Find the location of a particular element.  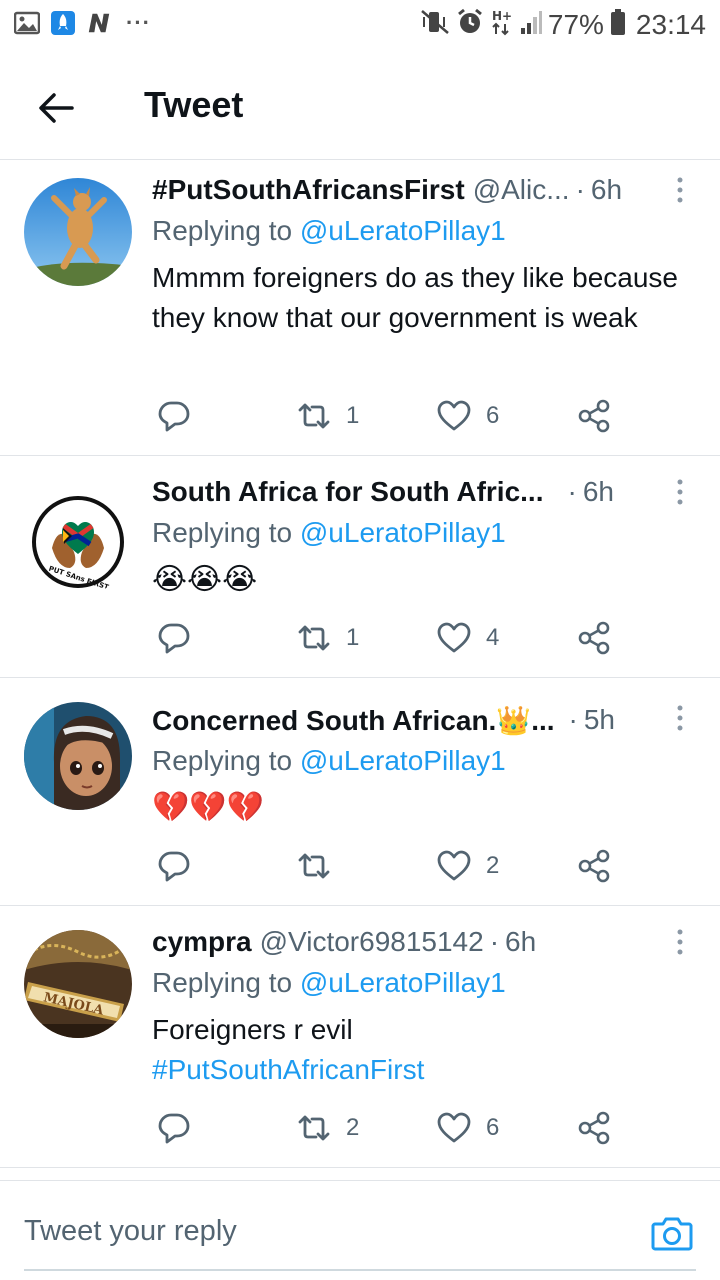

display-name: #PutSouthAfricansFirst is located at coordinates (308, 190).